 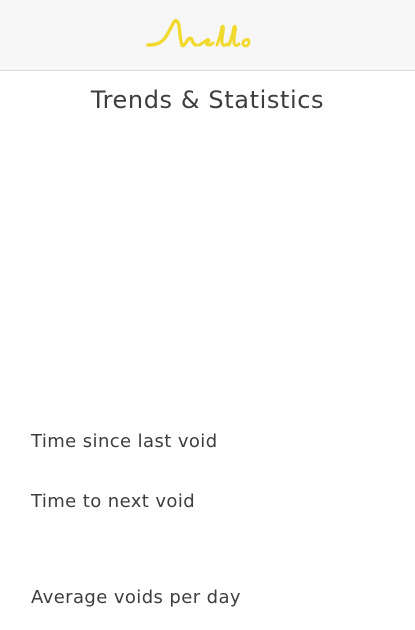 I want to click on time-since-last-void-label: Time since last void, so click(x=124, y=441).